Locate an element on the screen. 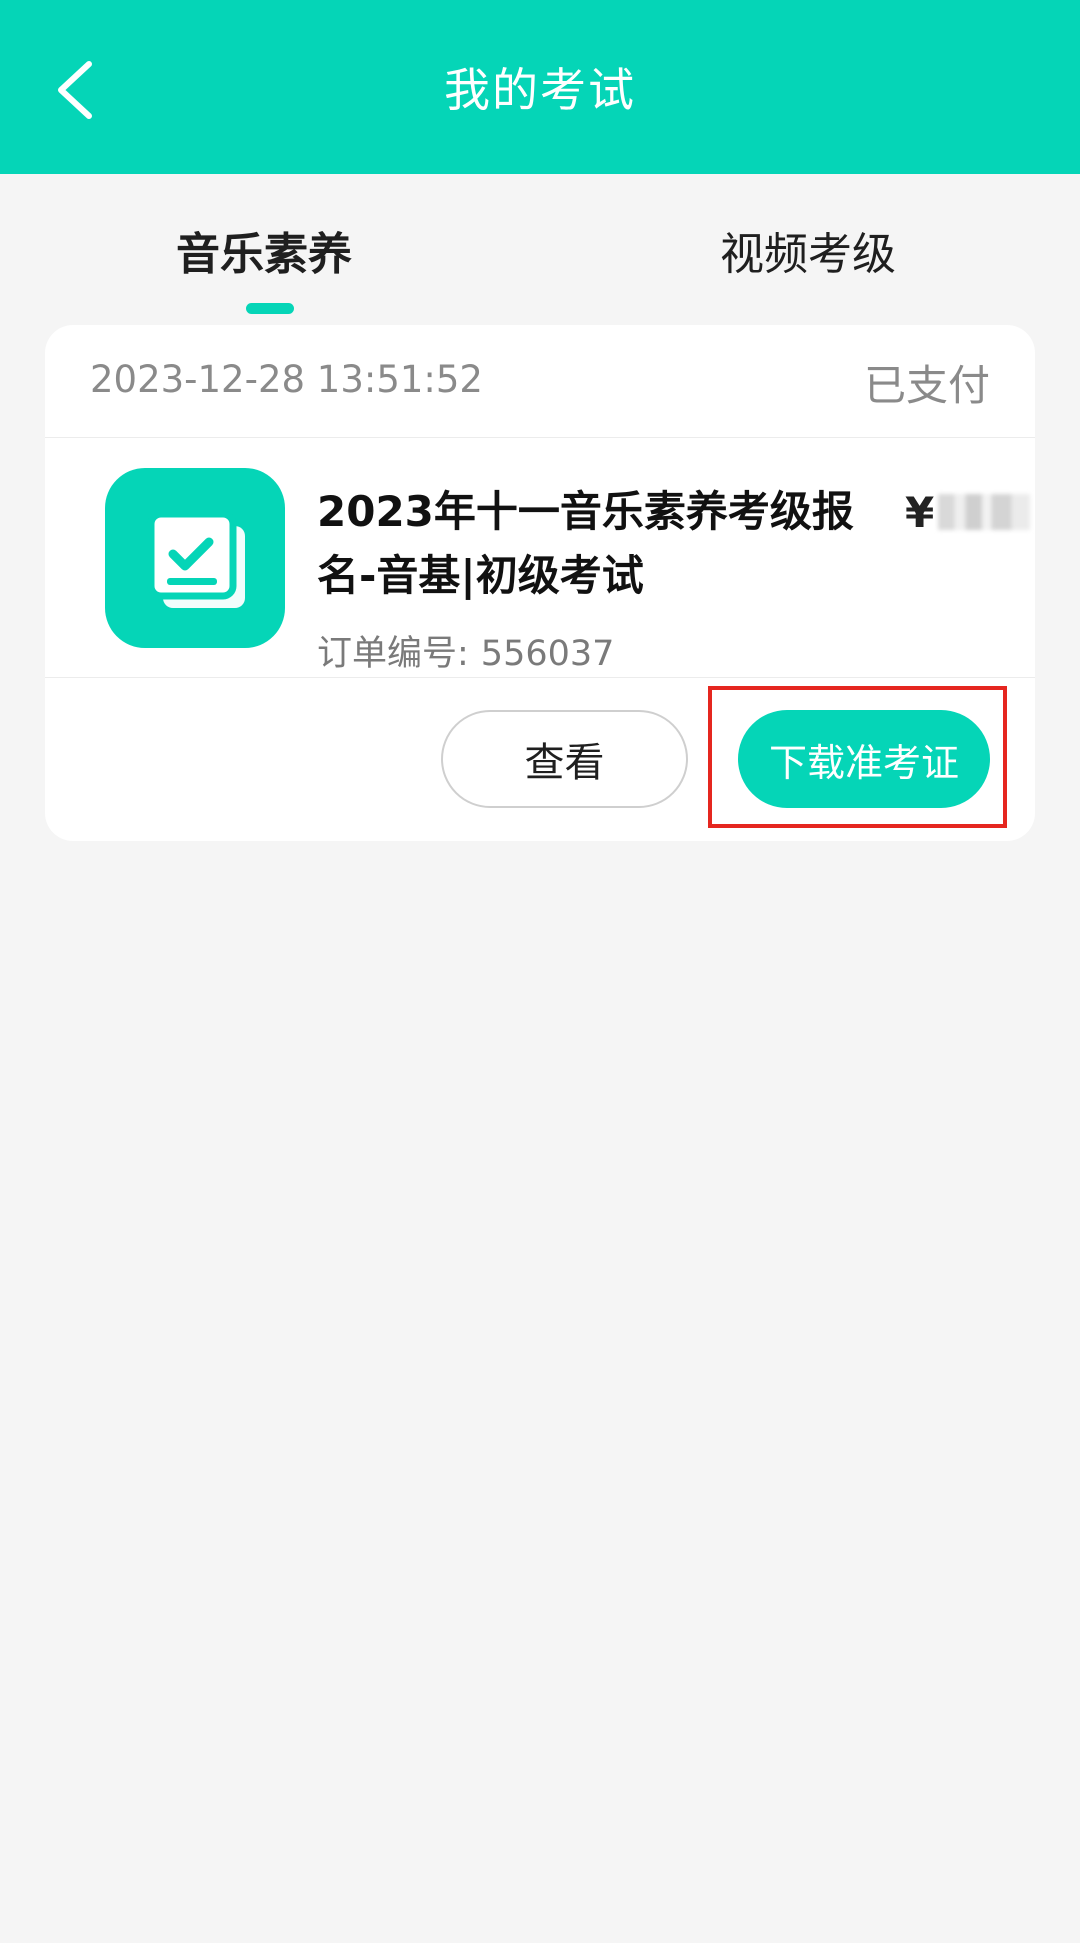 The height and width of the screenshot is (1943, 1080). price-amount-redacted is located at coordinates (984, 512).